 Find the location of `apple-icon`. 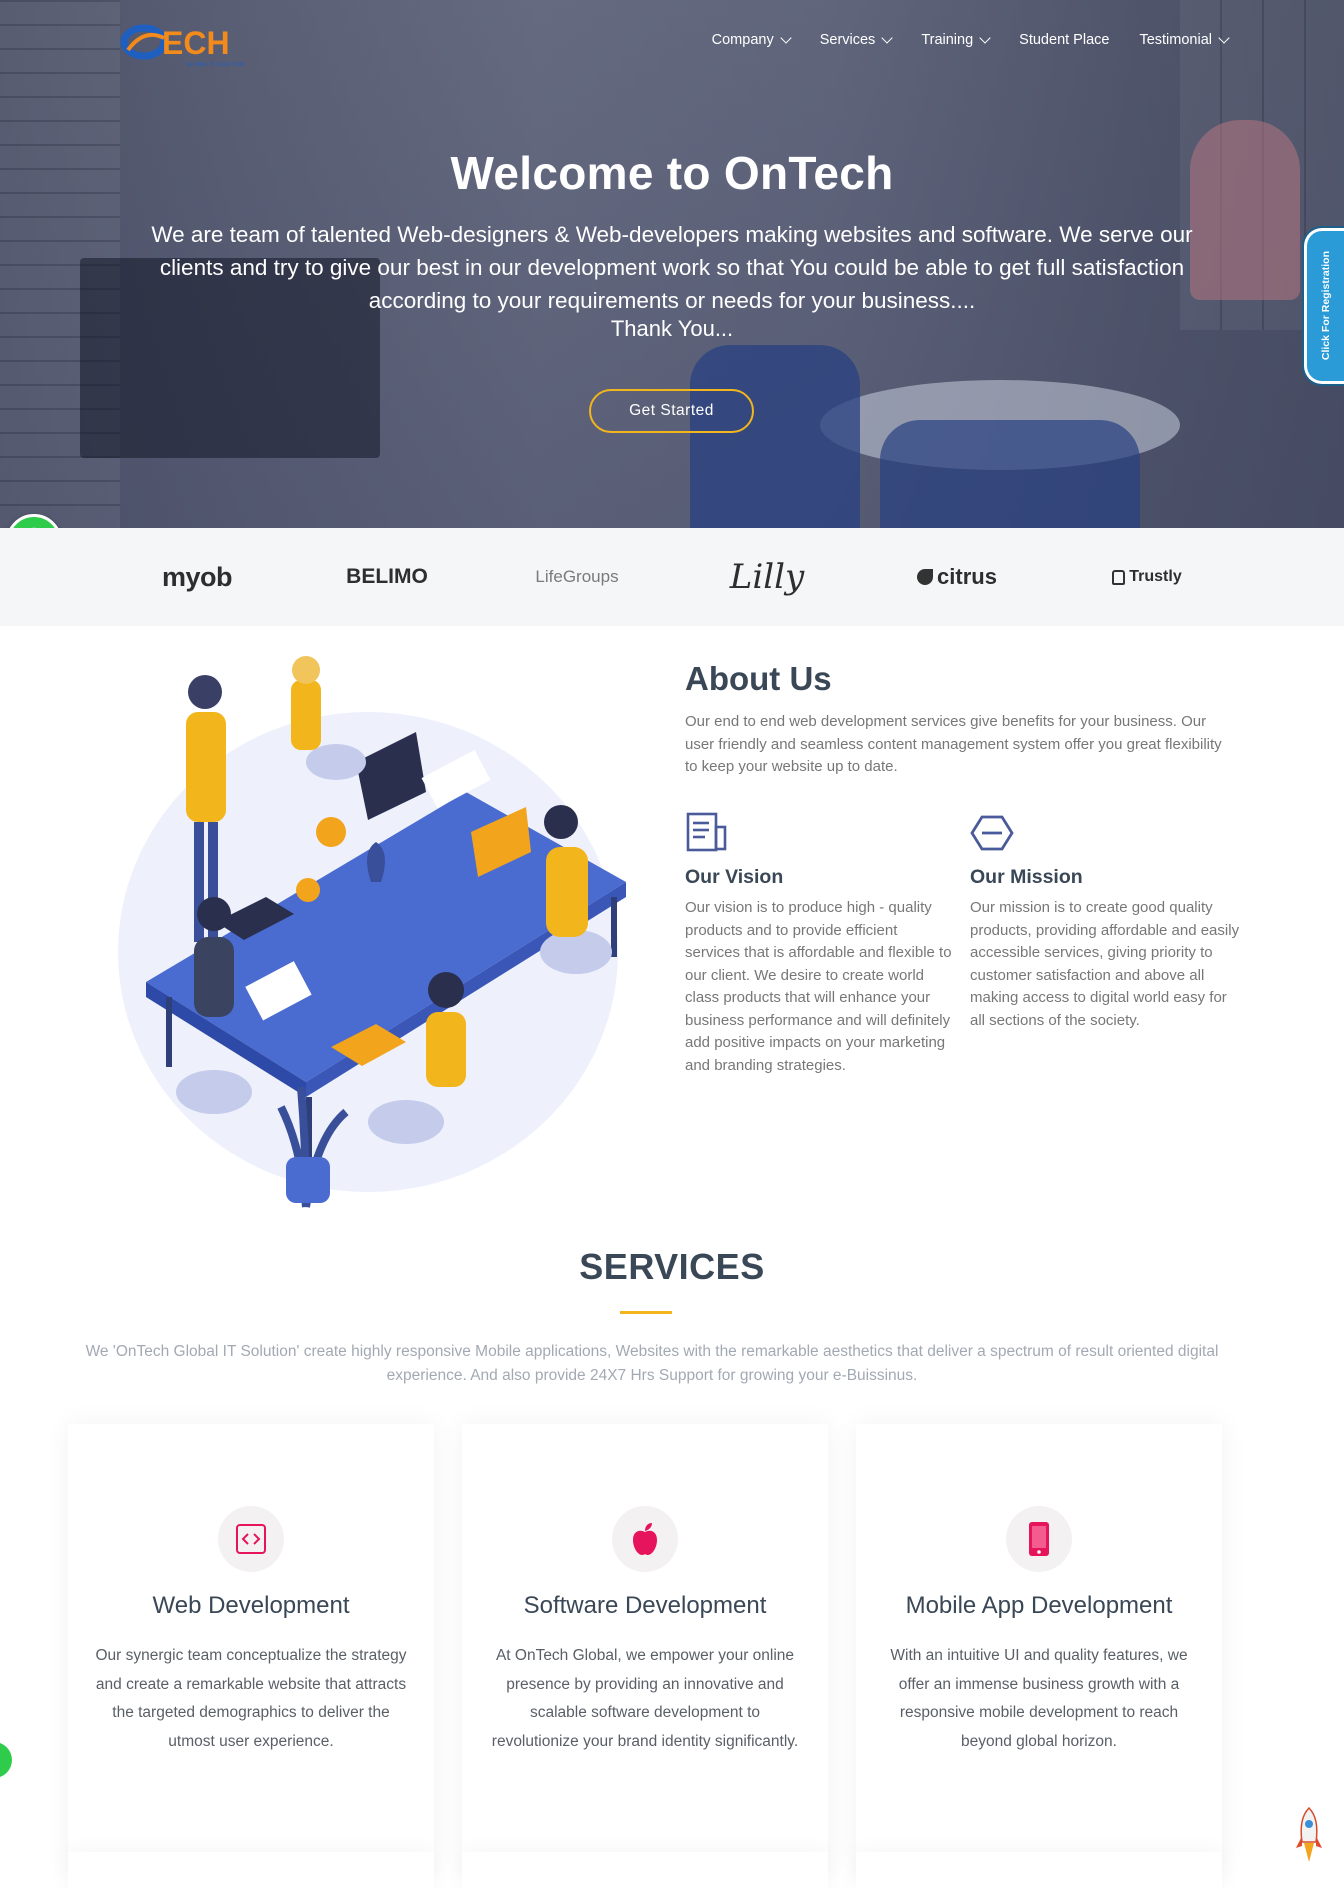

apple-icon is located at coordinates (645, 1539).